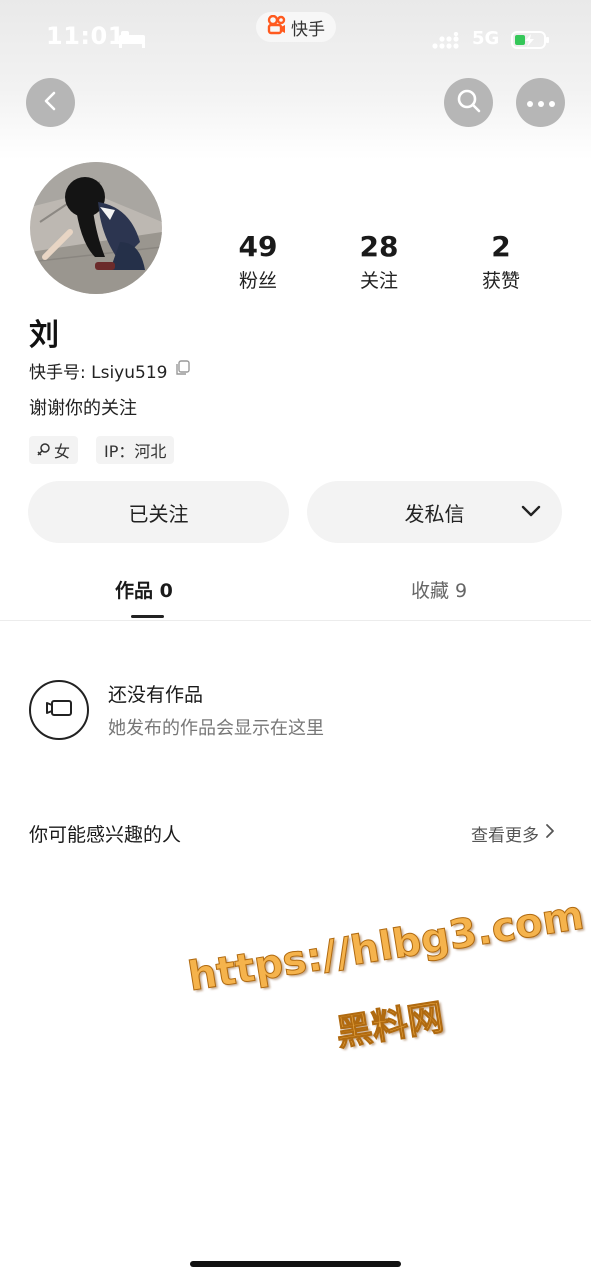 The image size is (591, 1280). What do you see at coordinates (156, 695) in the screenshot?
I see `empty-state-title: 还没有作品` at bounding box center [156, 695].